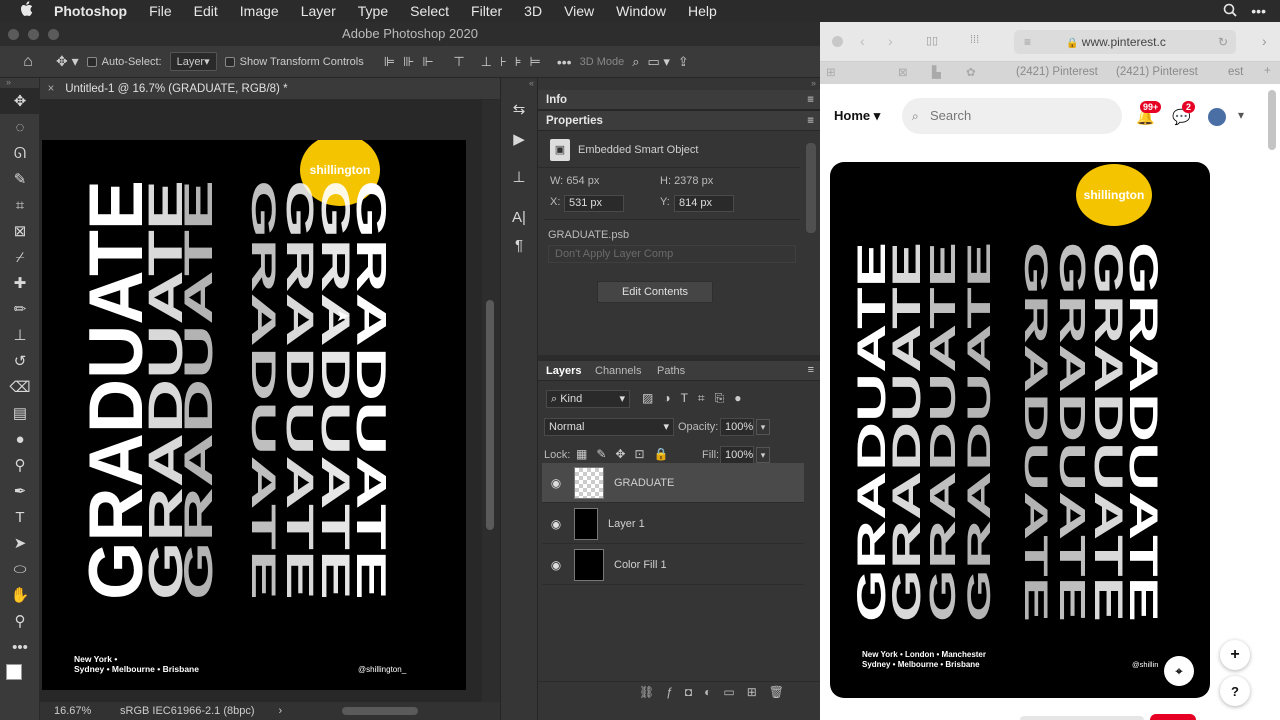  Describe the element at coordinates (763, 427) in the screenshot. I see `opacity-slider-toggle: ▾` at that location.